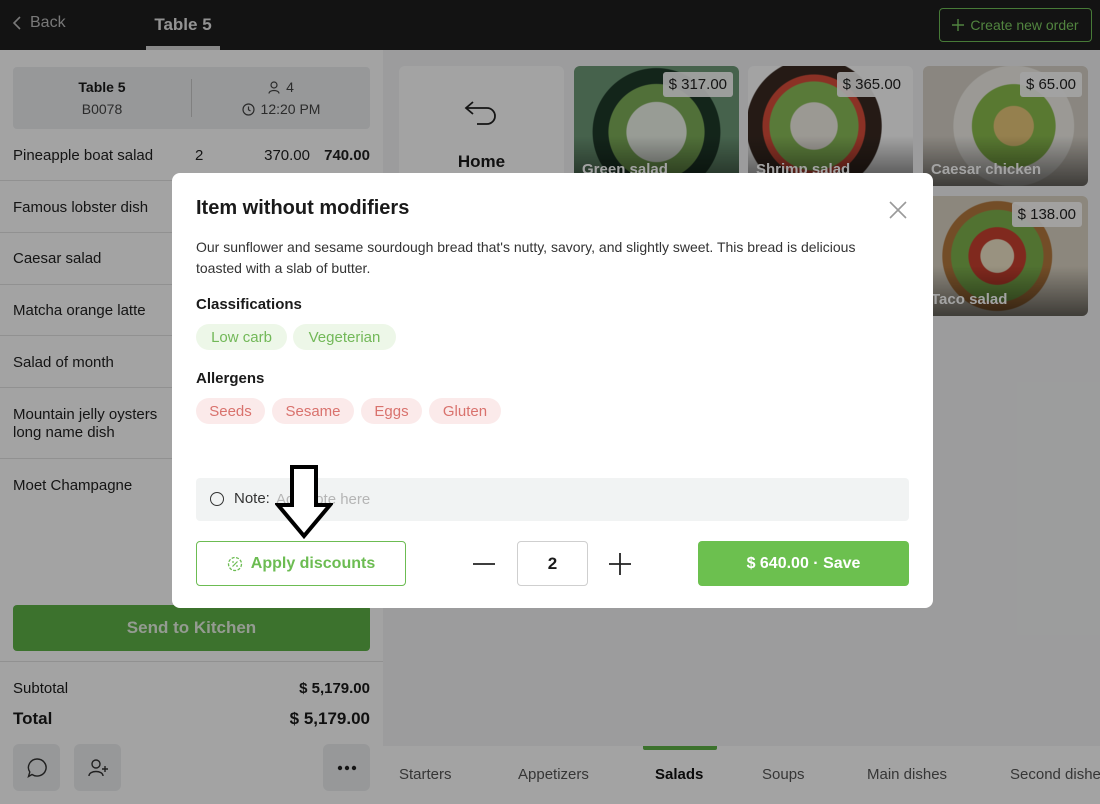 This screenshot has height=804, width=1100. I want to click on note-input, so click(576, 499).